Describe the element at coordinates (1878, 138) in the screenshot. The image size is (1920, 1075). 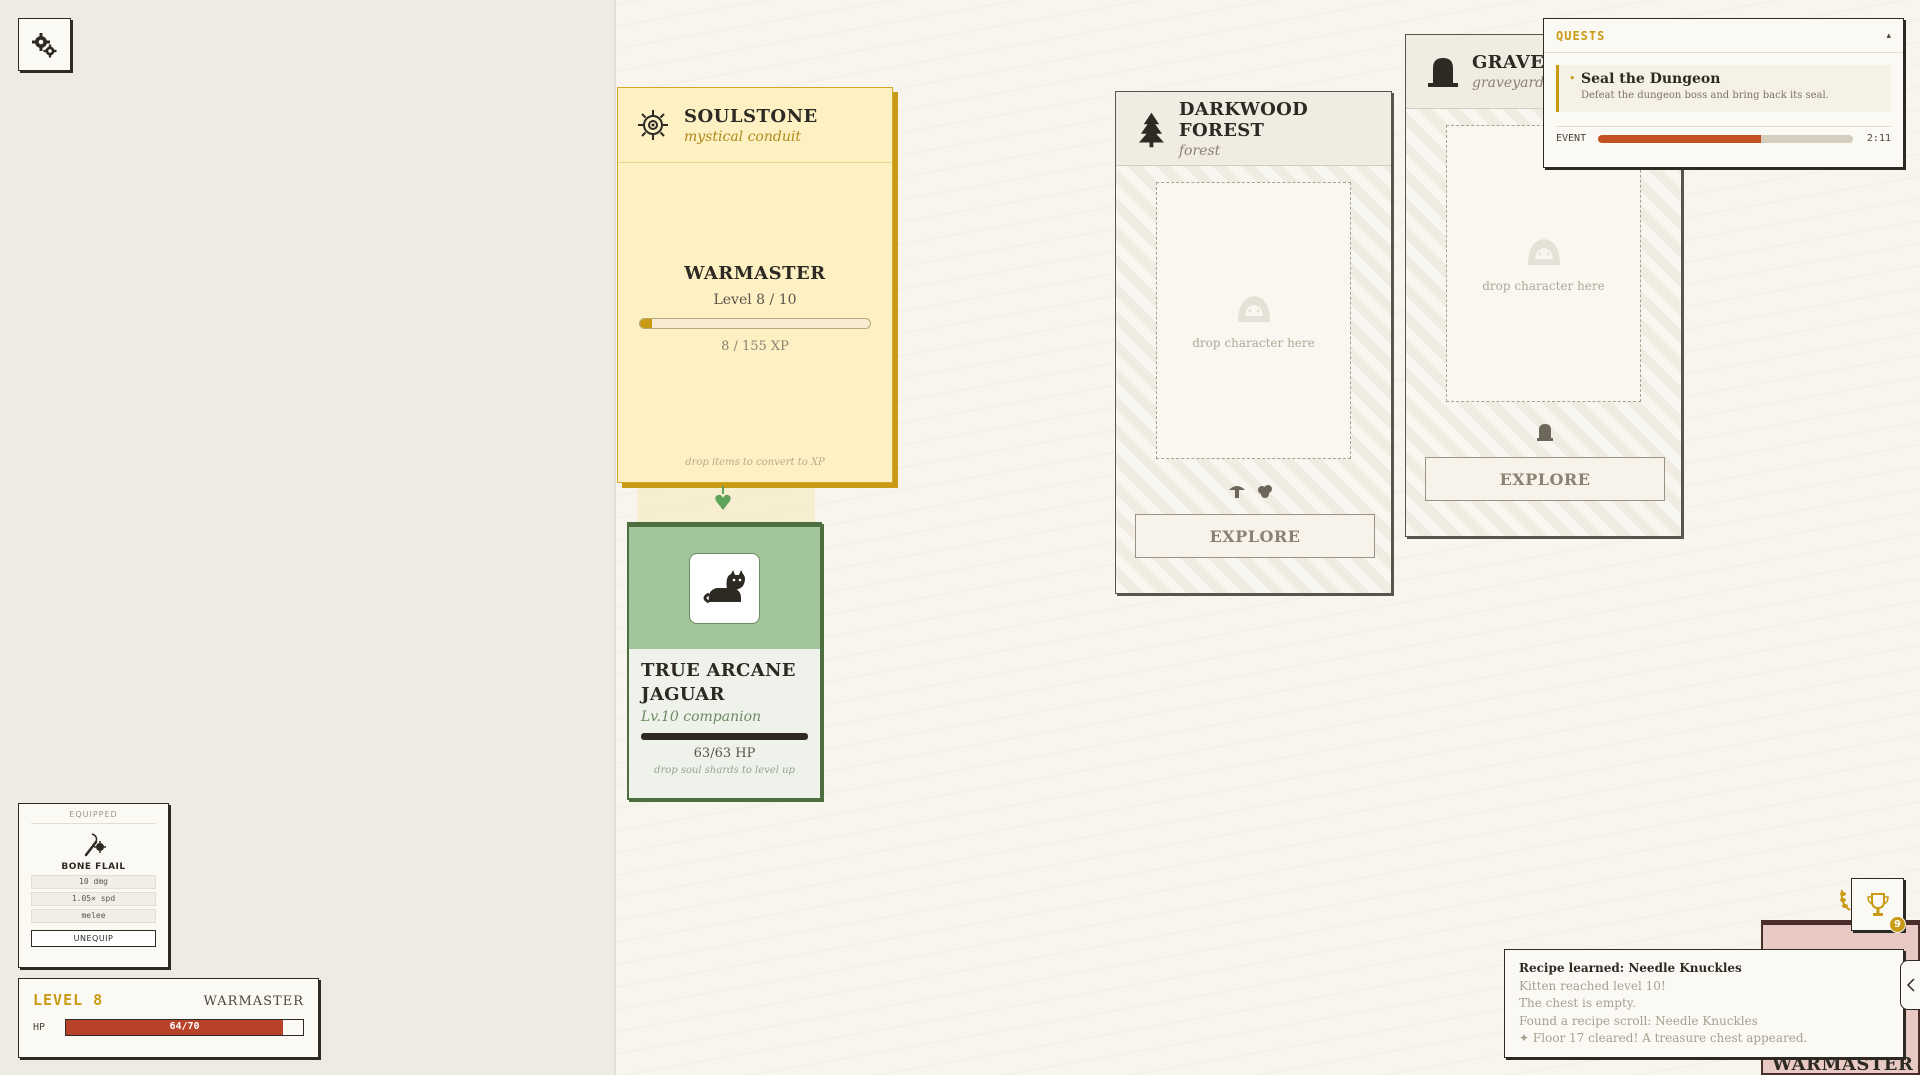
I see `event-time: 2:11` at that location.